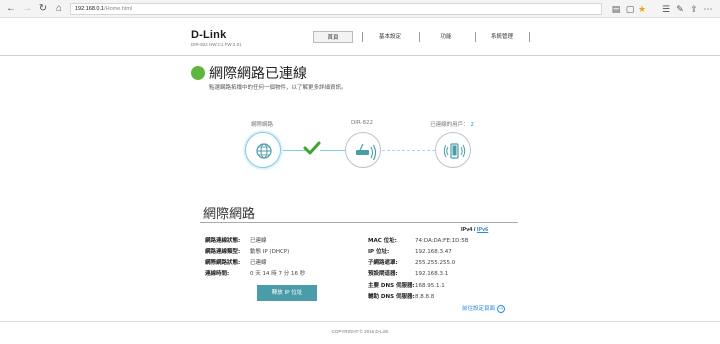 Image resolution: width=720 pixels, height=344 pixels. What do you see at coordinates (43, 9) in the screenshot?
I see `refresh-icon: ↻` at bounding box center [43, 9].